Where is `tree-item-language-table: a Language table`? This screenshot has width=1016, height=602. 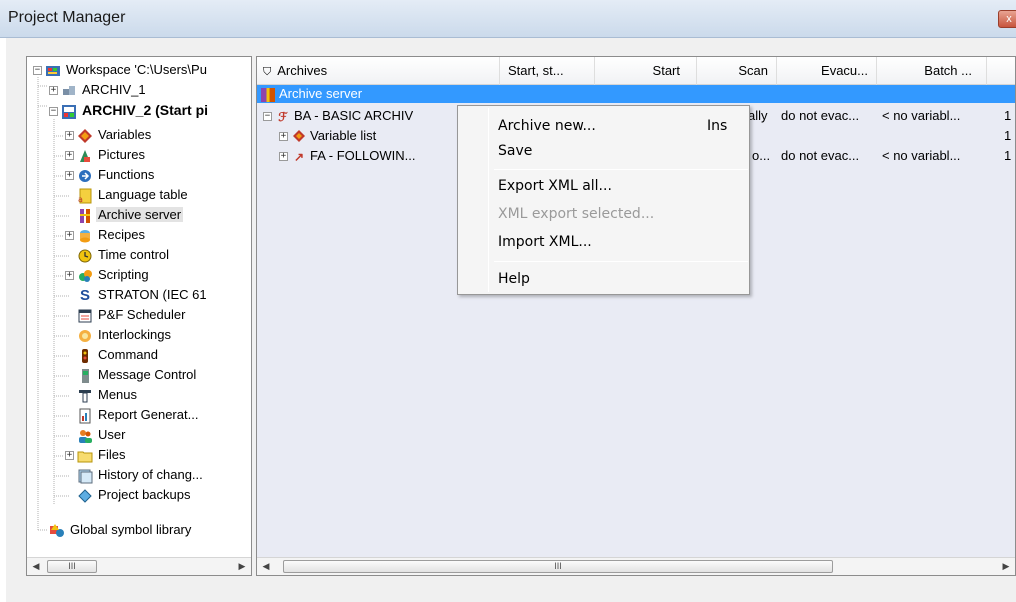 tree-item-language-table: a Language table is located at coordinates (133, 195).